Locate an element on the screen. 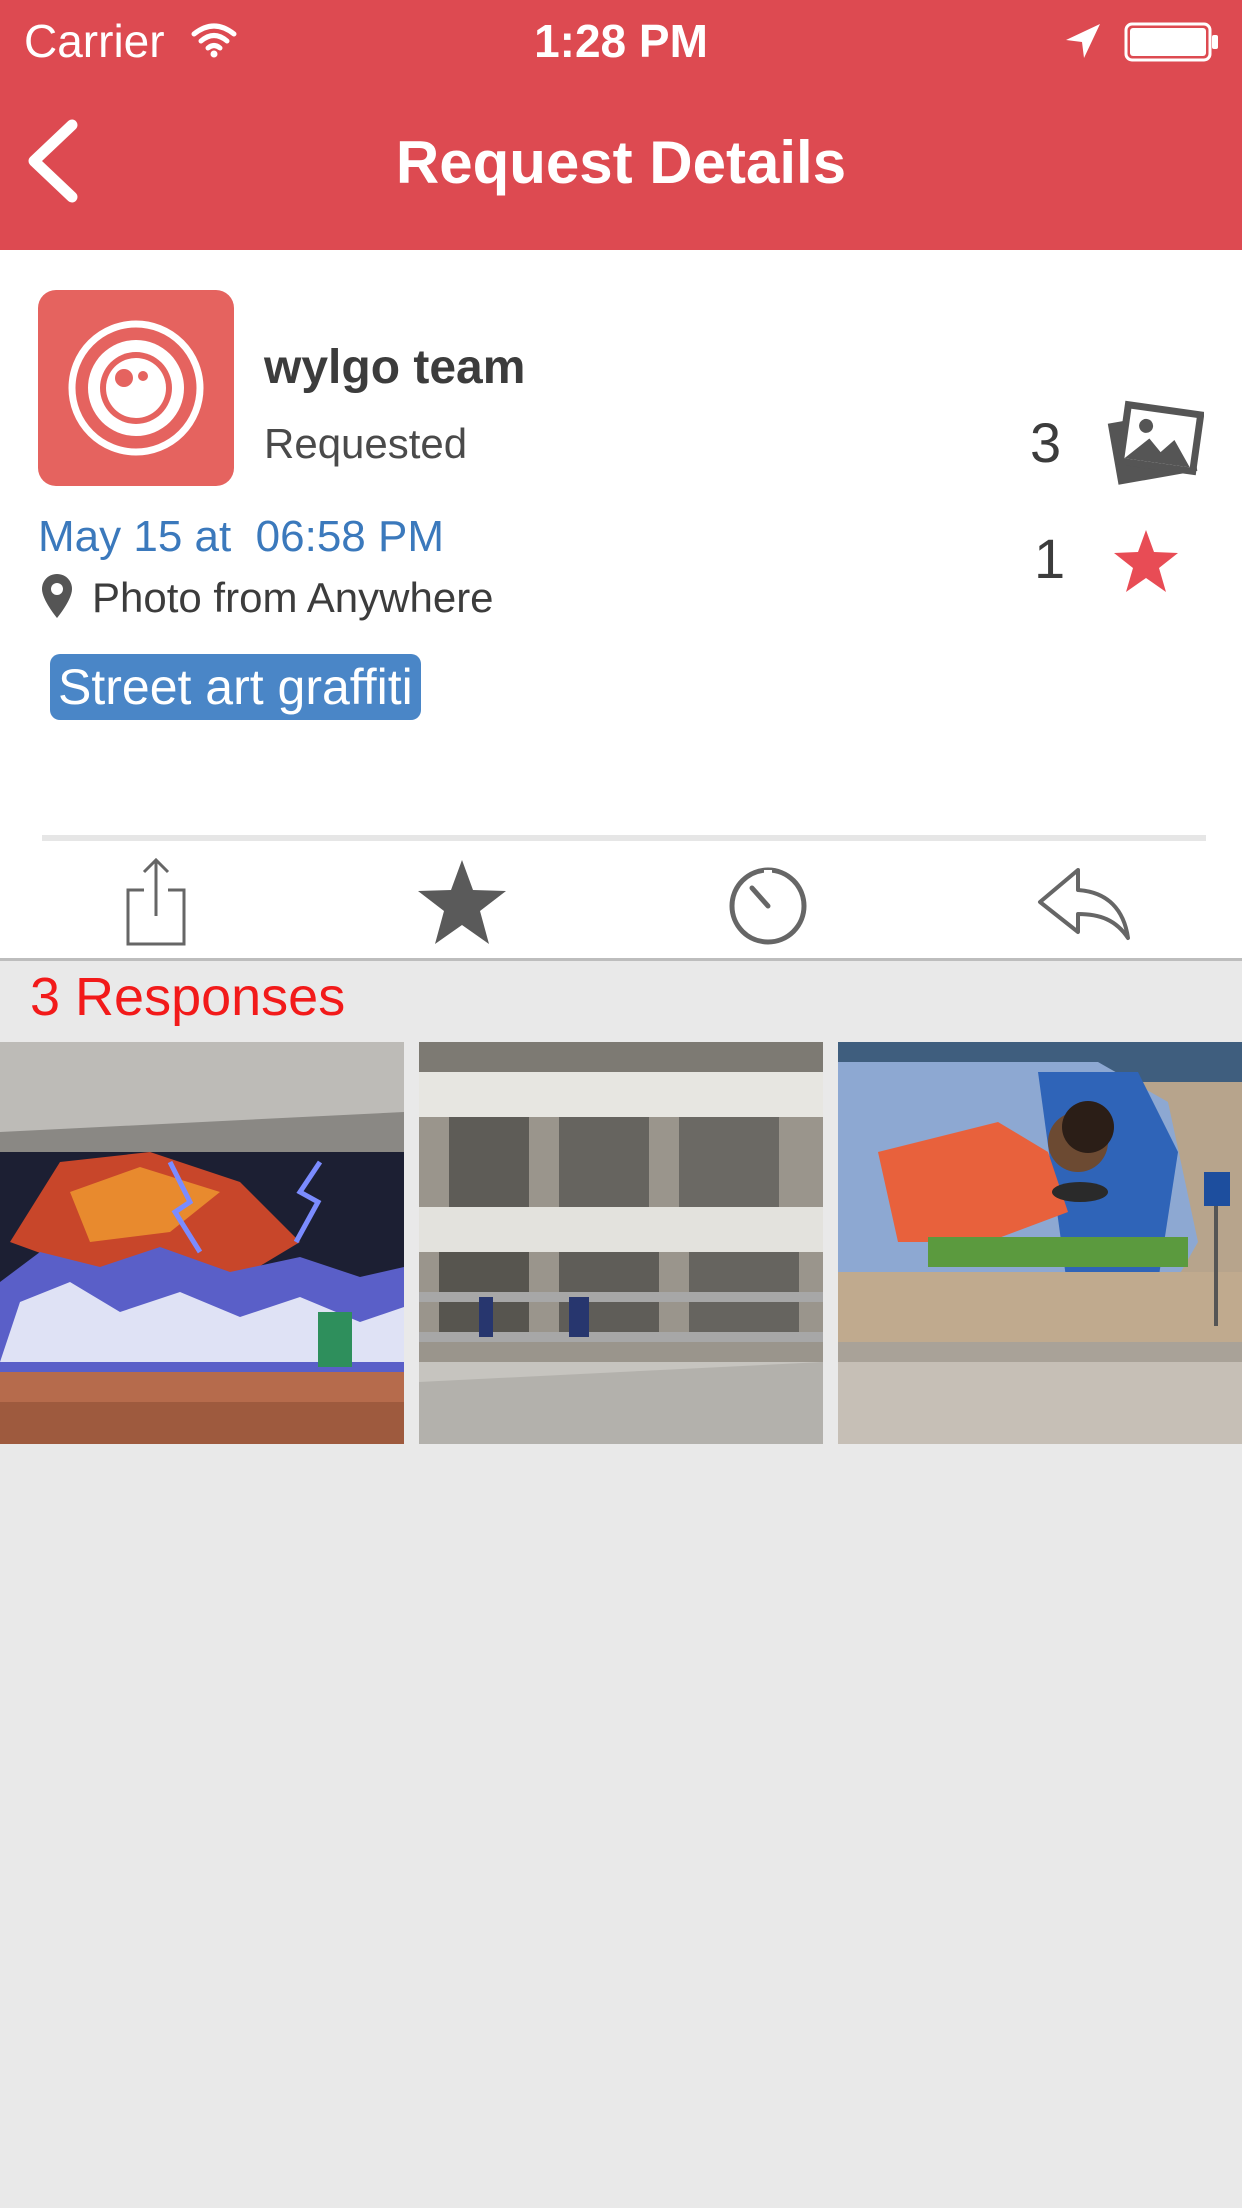 Image resolution: width=1242 pixels, height=2208 pixels. status-bar: Carrier 1:28 PM is located at coordinates (621, 42).